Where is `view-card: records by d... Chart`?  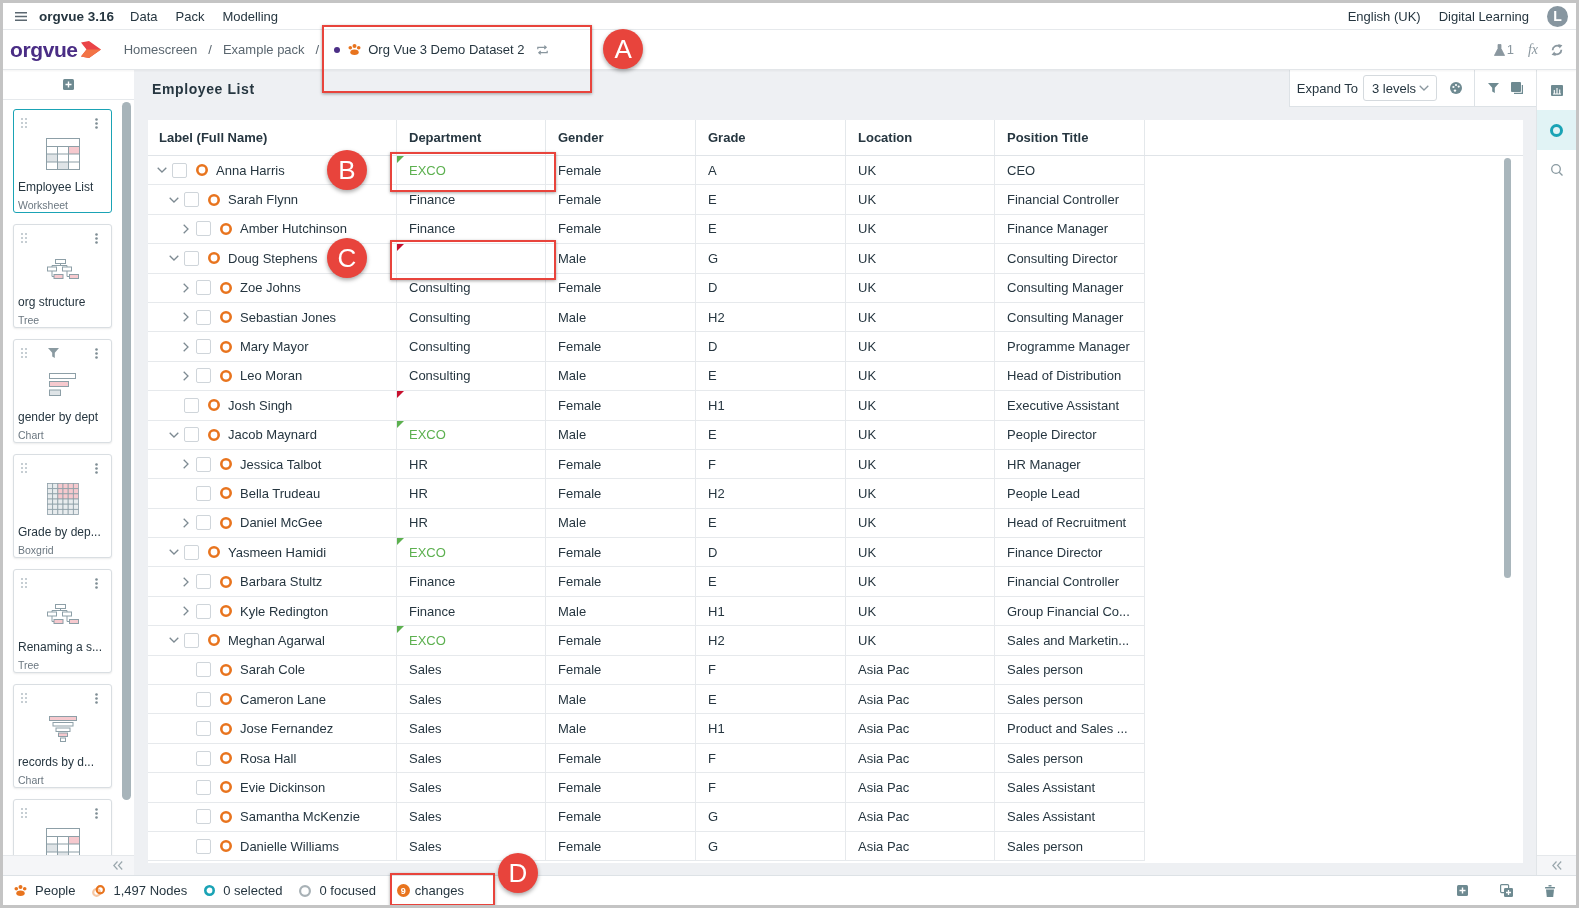 view-card: records by d... Chart is located at coordinates (62, 736).